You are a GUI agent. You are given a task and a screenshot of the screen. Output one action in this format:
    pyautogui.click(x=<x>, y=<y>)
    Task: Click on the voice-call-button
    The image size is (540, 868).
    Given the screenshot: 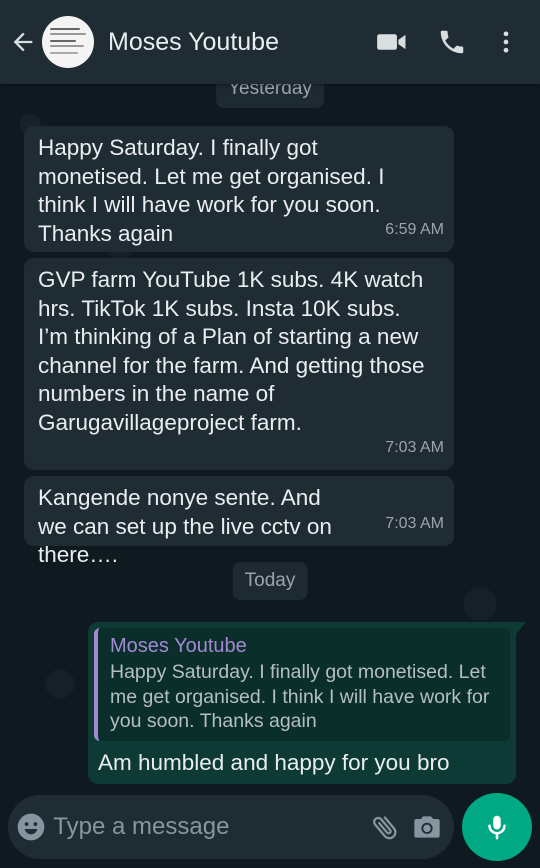 What is the action you would take?
    pyautogui.click(x=452, y=42)
    